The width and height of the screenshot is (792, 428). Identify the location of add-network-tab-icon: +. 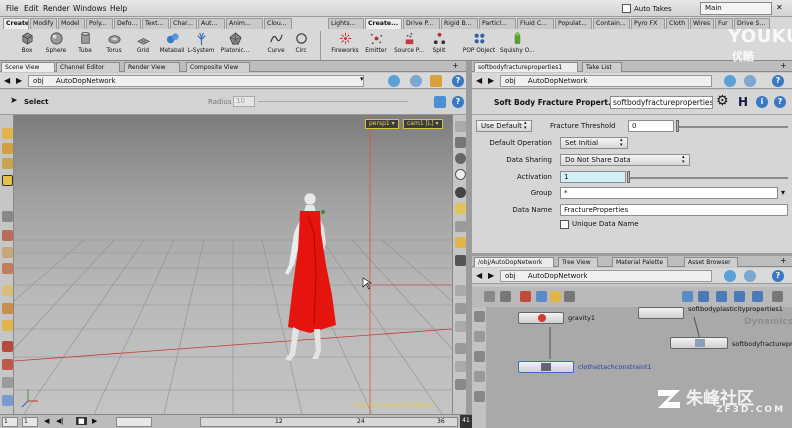
(783, 260).